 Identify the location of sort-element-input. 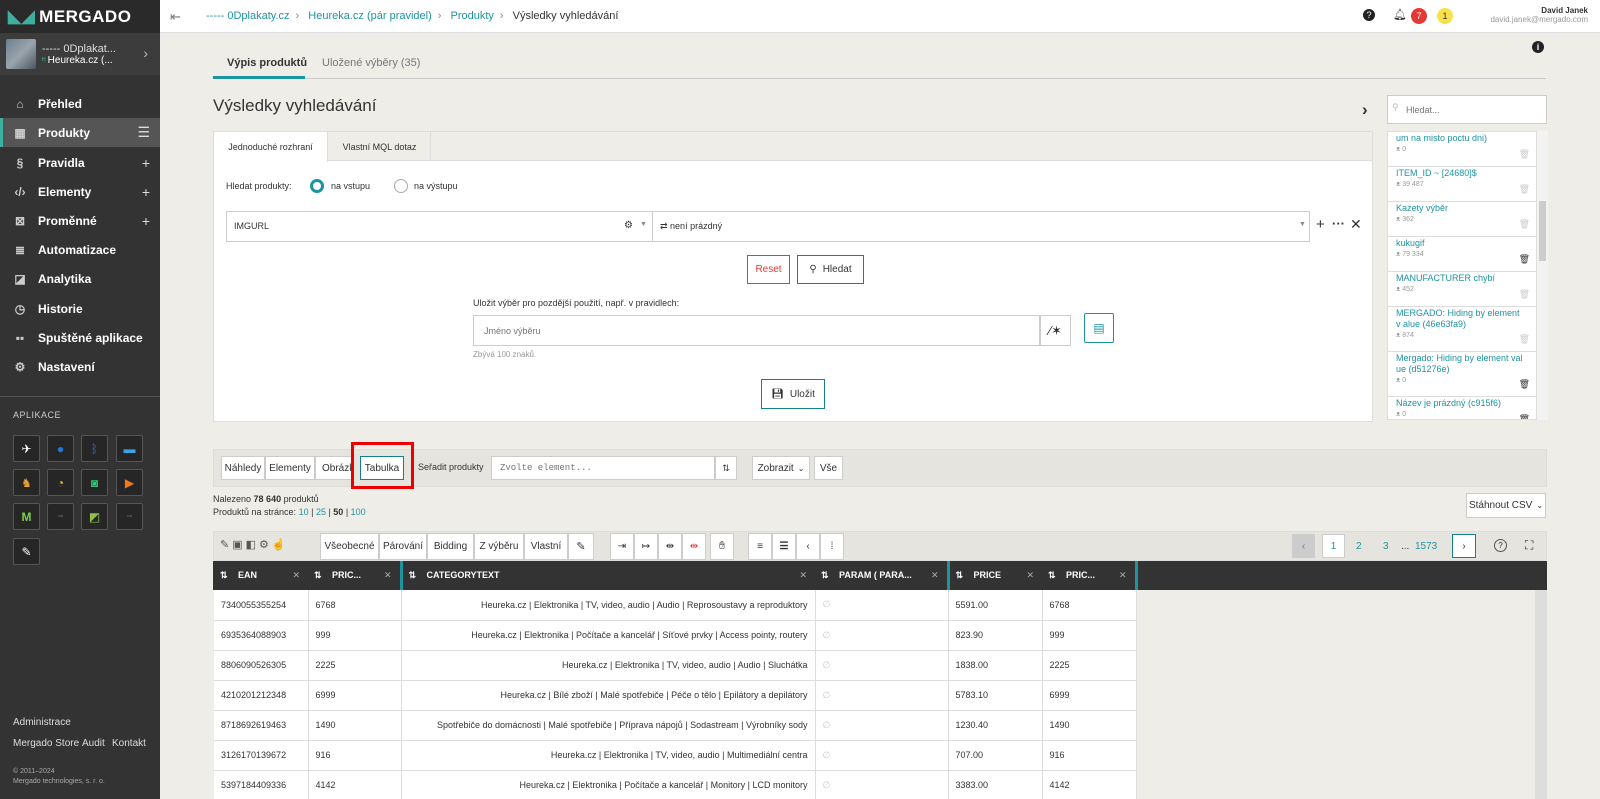
(603, 468).